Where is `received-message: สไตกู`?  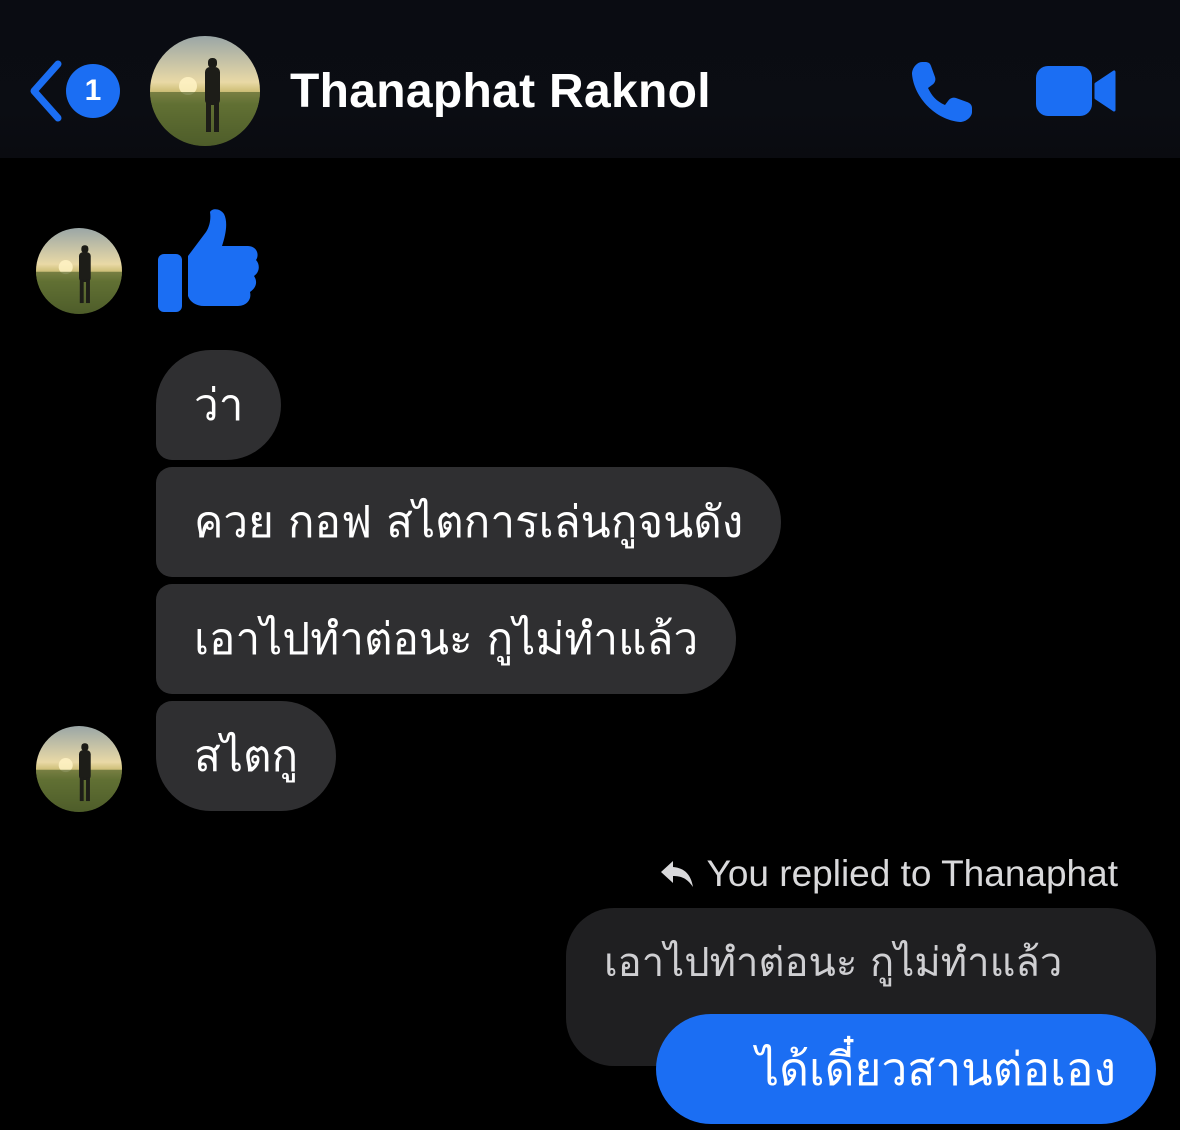
received-message: สไตกู is located at coordinates (246, 756).